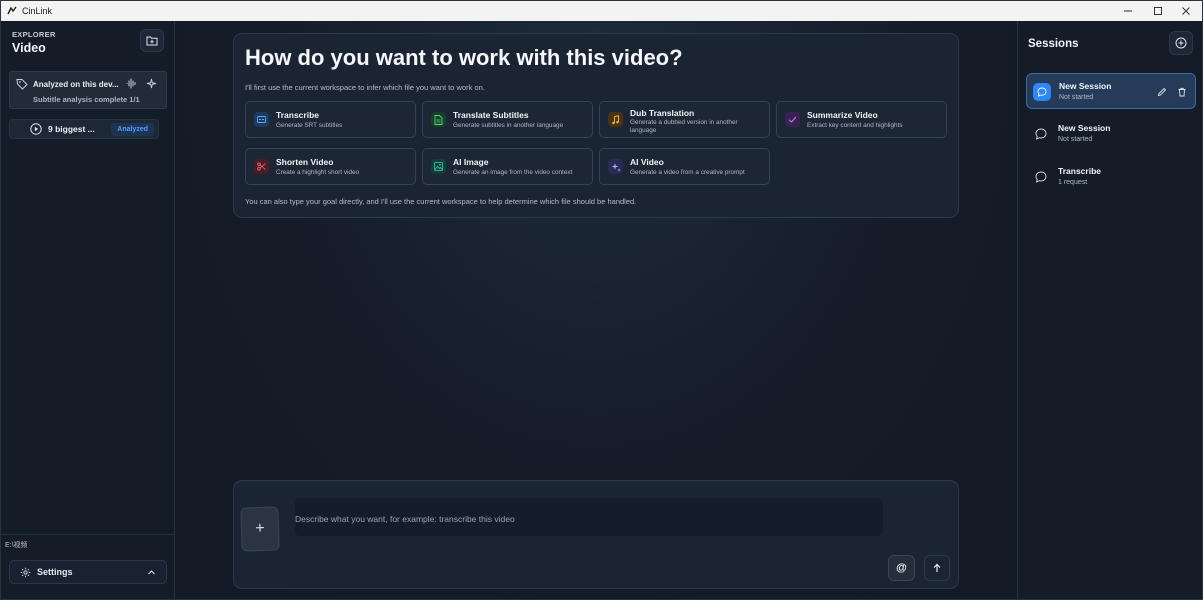 This screenshot has width=1203, height=600. I want to click on option-title: Translate Subtitles, so click(491, 115).